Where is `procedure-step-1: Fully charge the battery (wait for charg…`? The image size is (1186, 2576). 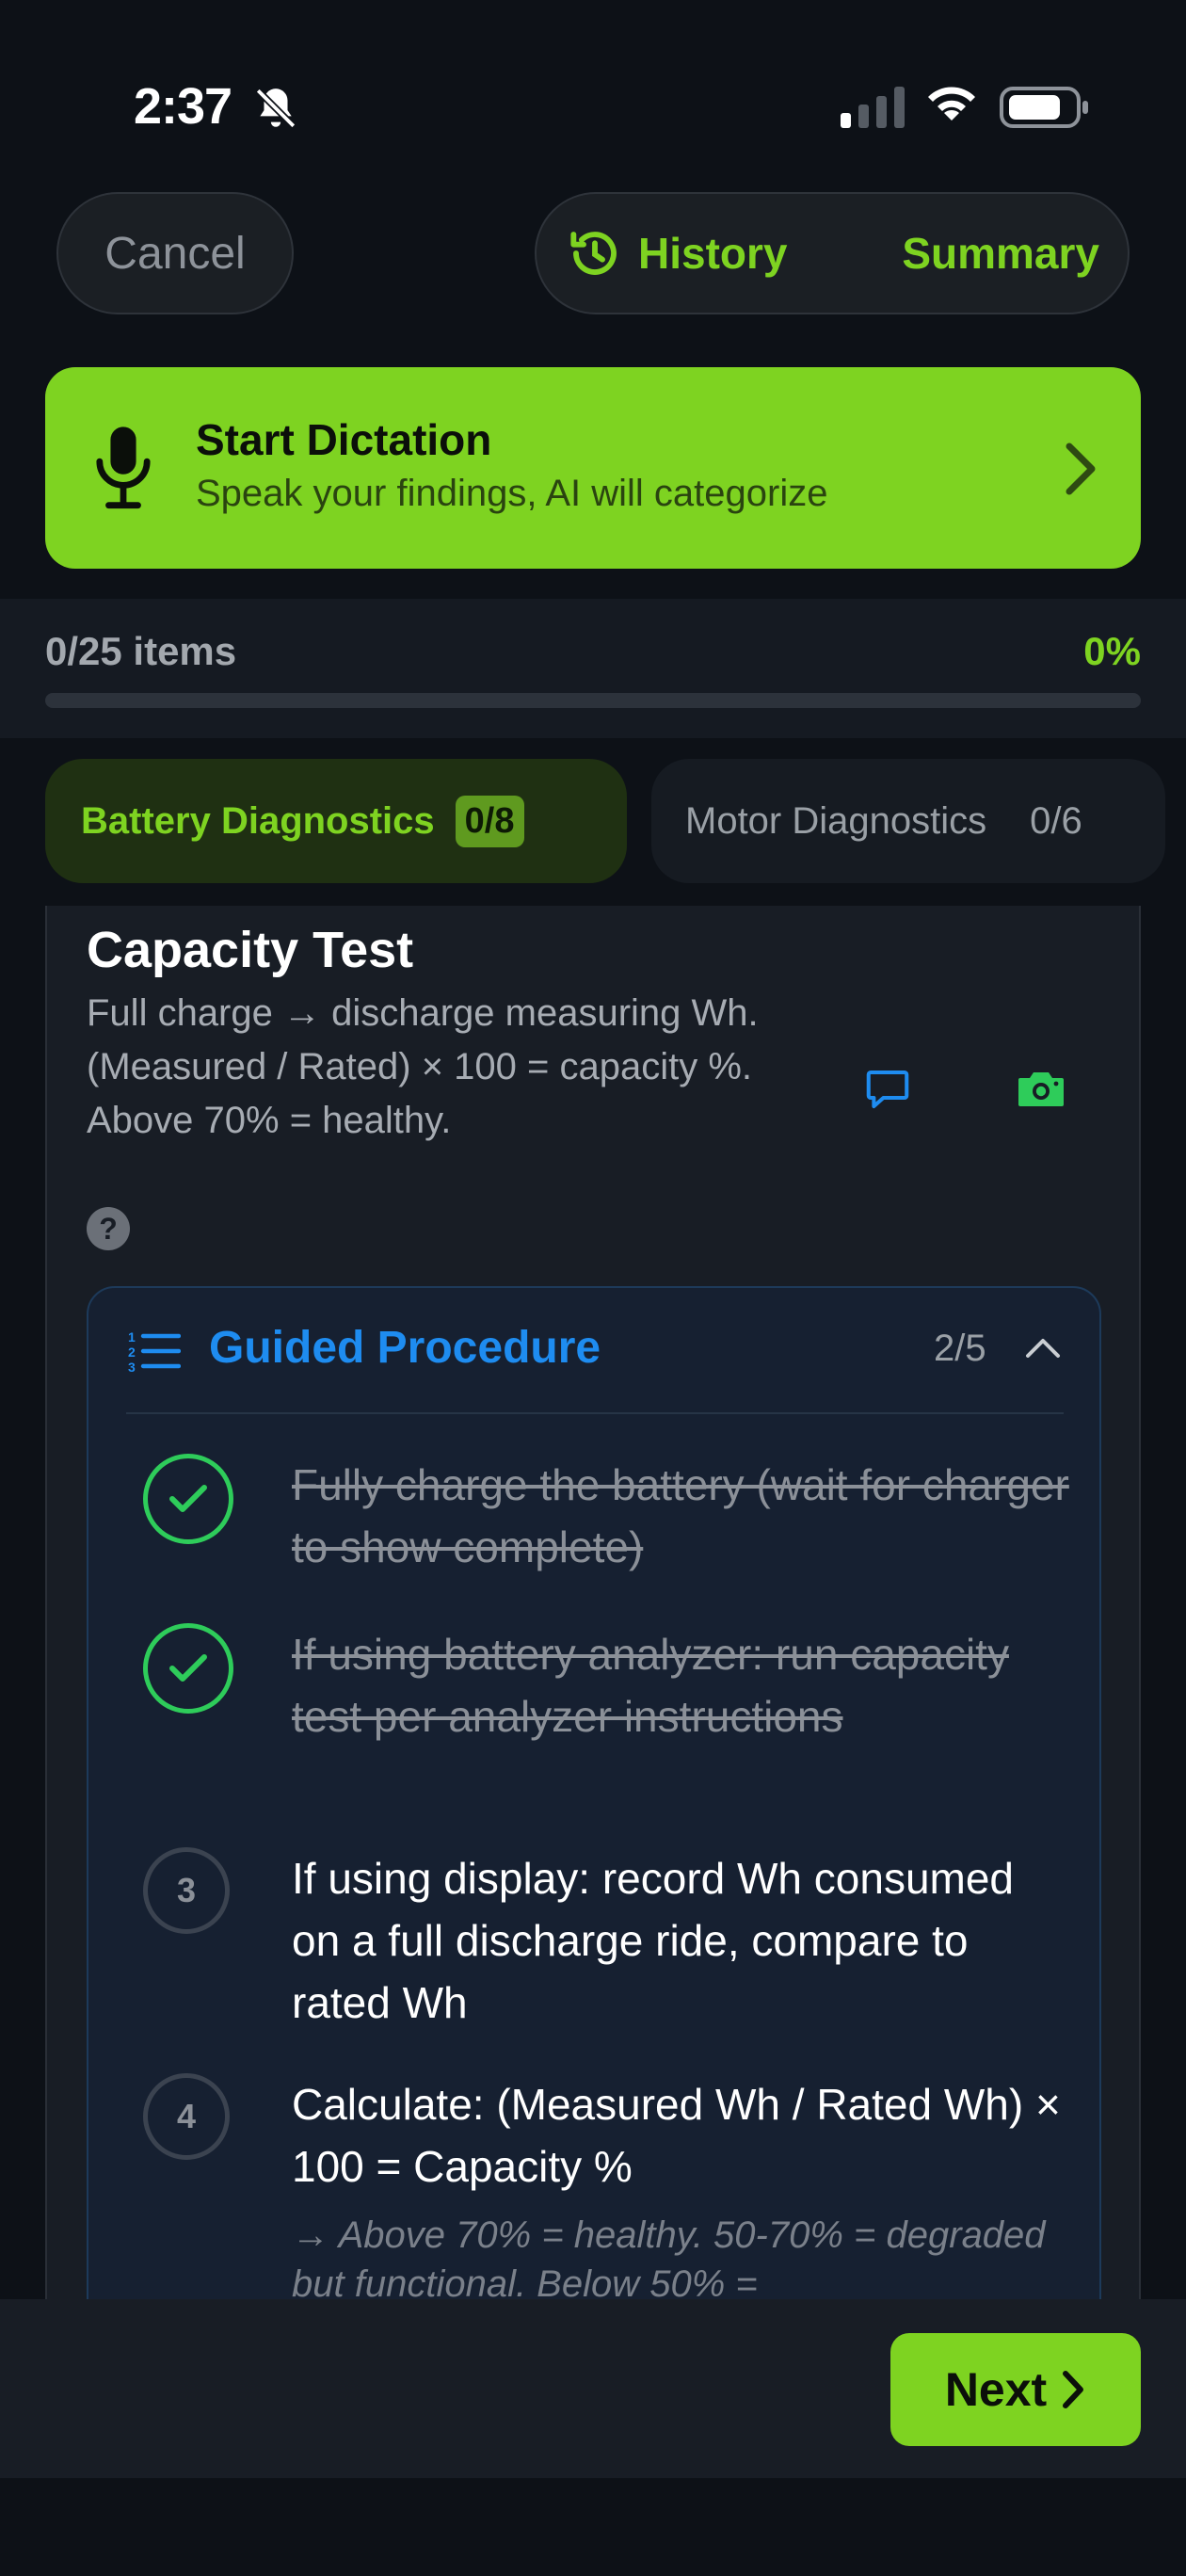
procedure-step-1: Fully charge the battery (wait for charg… is located at coordinates (606, 1520).